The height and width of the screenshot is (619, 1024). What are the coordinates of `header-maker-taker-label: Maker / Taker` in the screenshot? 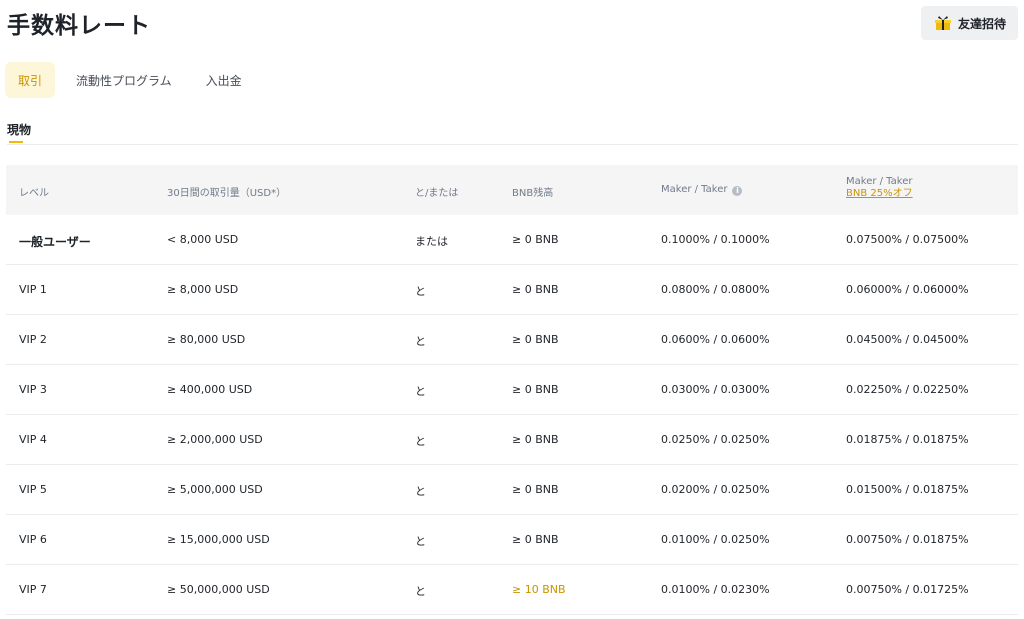 It's located at (694, 189).